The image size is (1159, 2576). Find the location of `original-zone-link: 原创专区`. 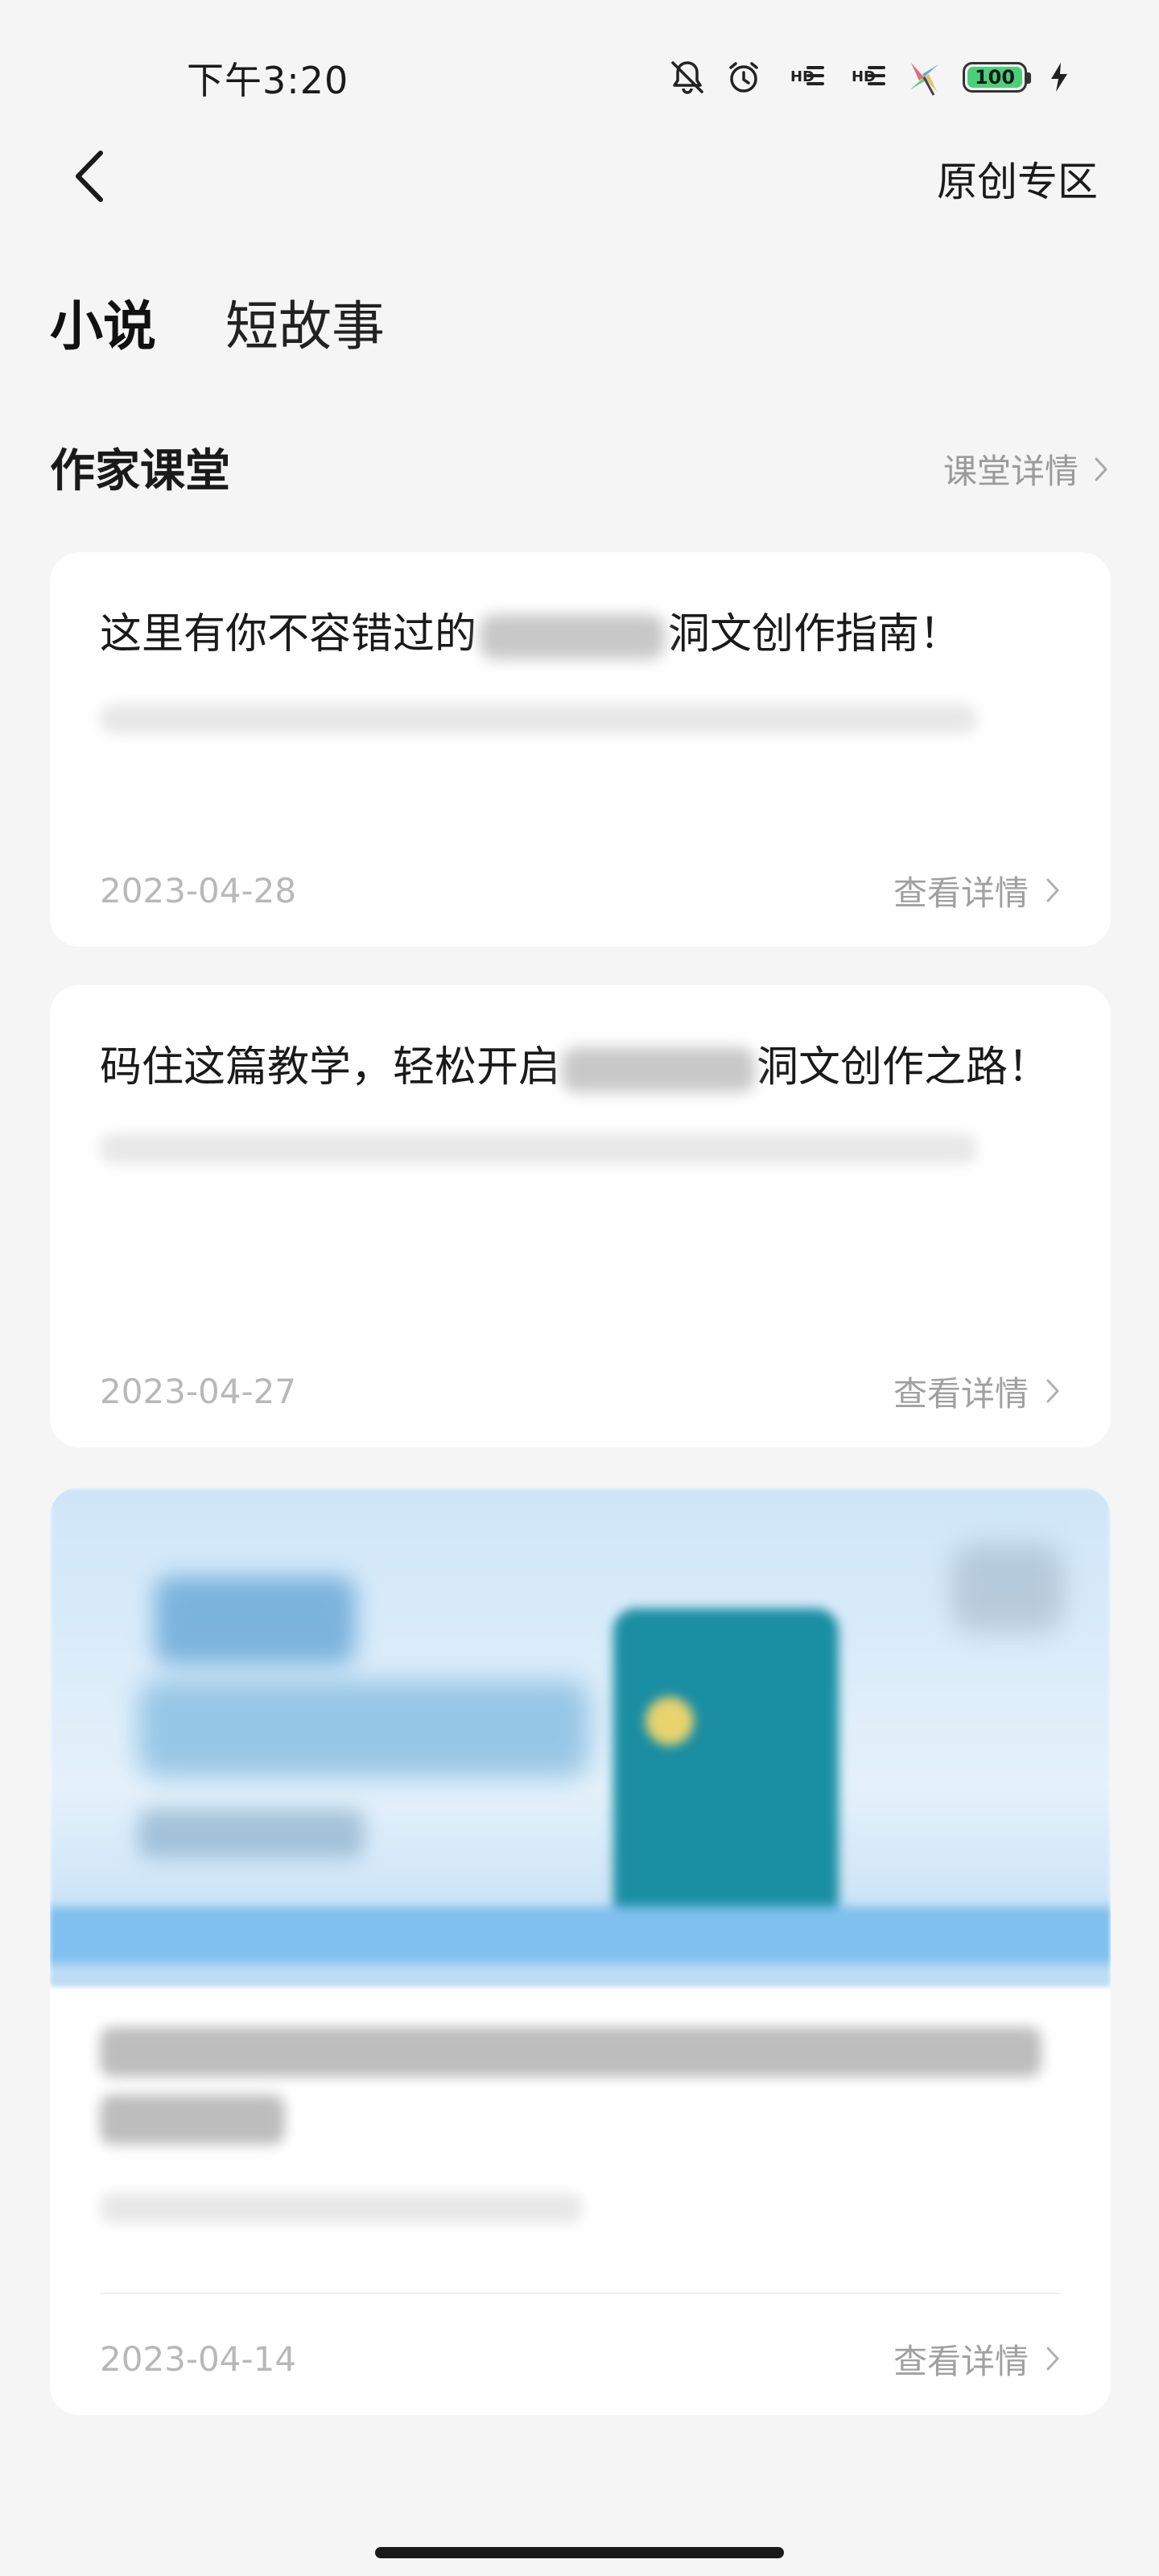

original-zone-link: 原创专区 is located at coordinates (1017, 179).